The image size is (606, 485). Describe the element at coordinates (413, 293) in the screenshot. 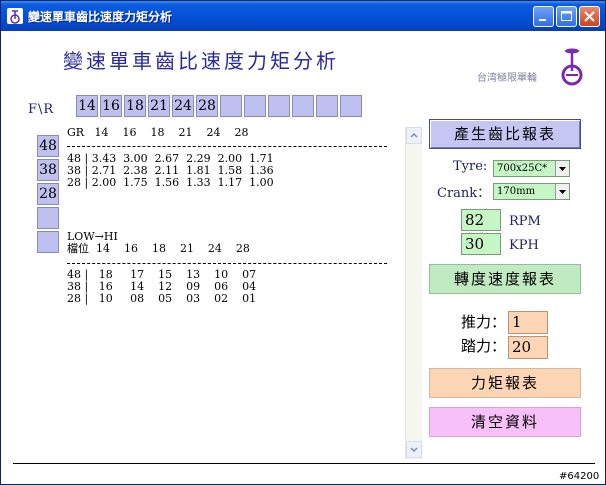

I see `report-scrollbar` at that location.